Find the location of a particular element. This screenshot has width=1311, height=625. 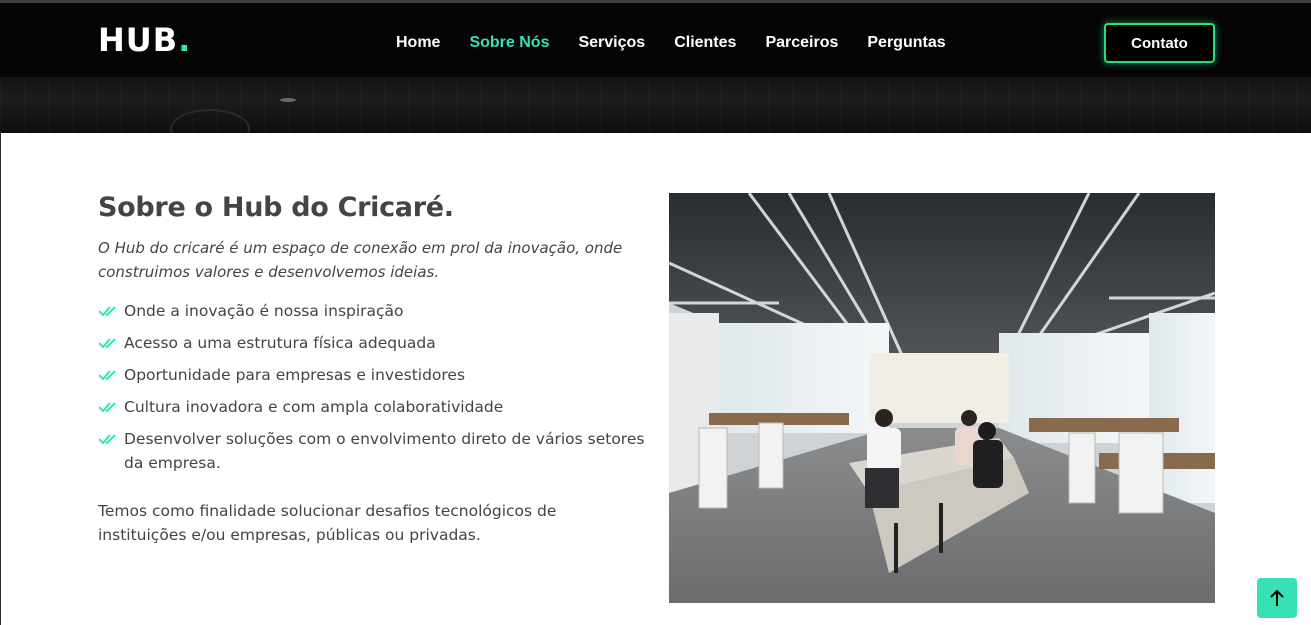

nav-perguntas: Perguntas is located at coordinates (906, 43).